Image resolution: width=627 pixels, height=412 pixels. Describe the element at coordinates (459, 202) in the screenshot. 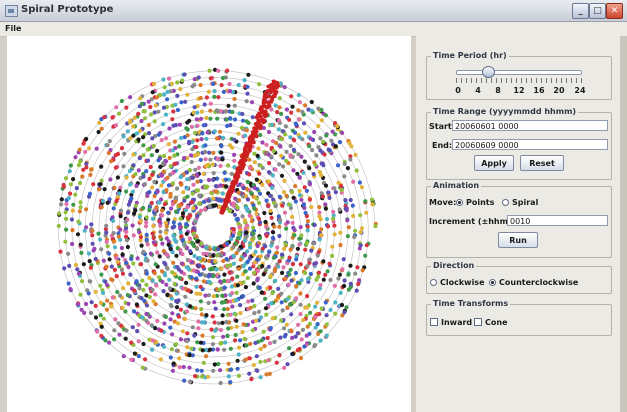

I see `move-points-radio` at that location.